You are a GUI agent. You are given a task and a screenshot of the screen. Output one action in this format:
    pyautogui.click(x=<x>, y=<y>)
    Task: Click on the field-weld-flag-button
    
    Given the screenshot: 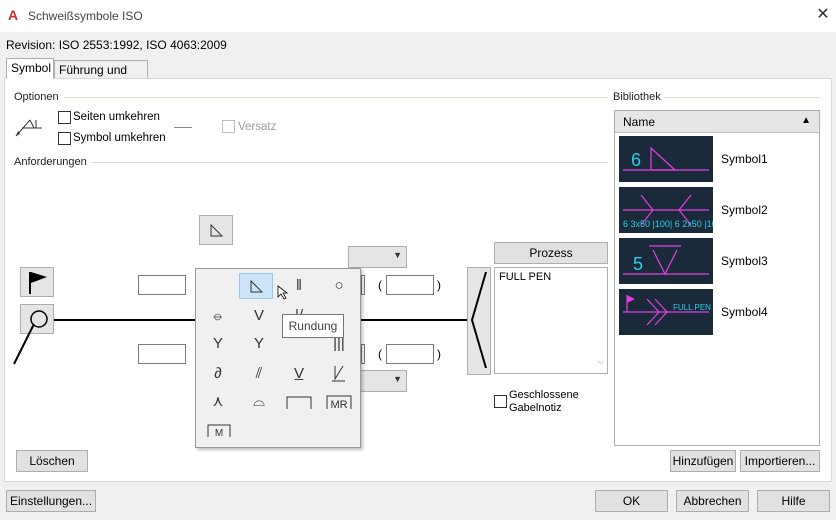 What is the action you would take?
    pyautogui.click(x=37, y=282)
    